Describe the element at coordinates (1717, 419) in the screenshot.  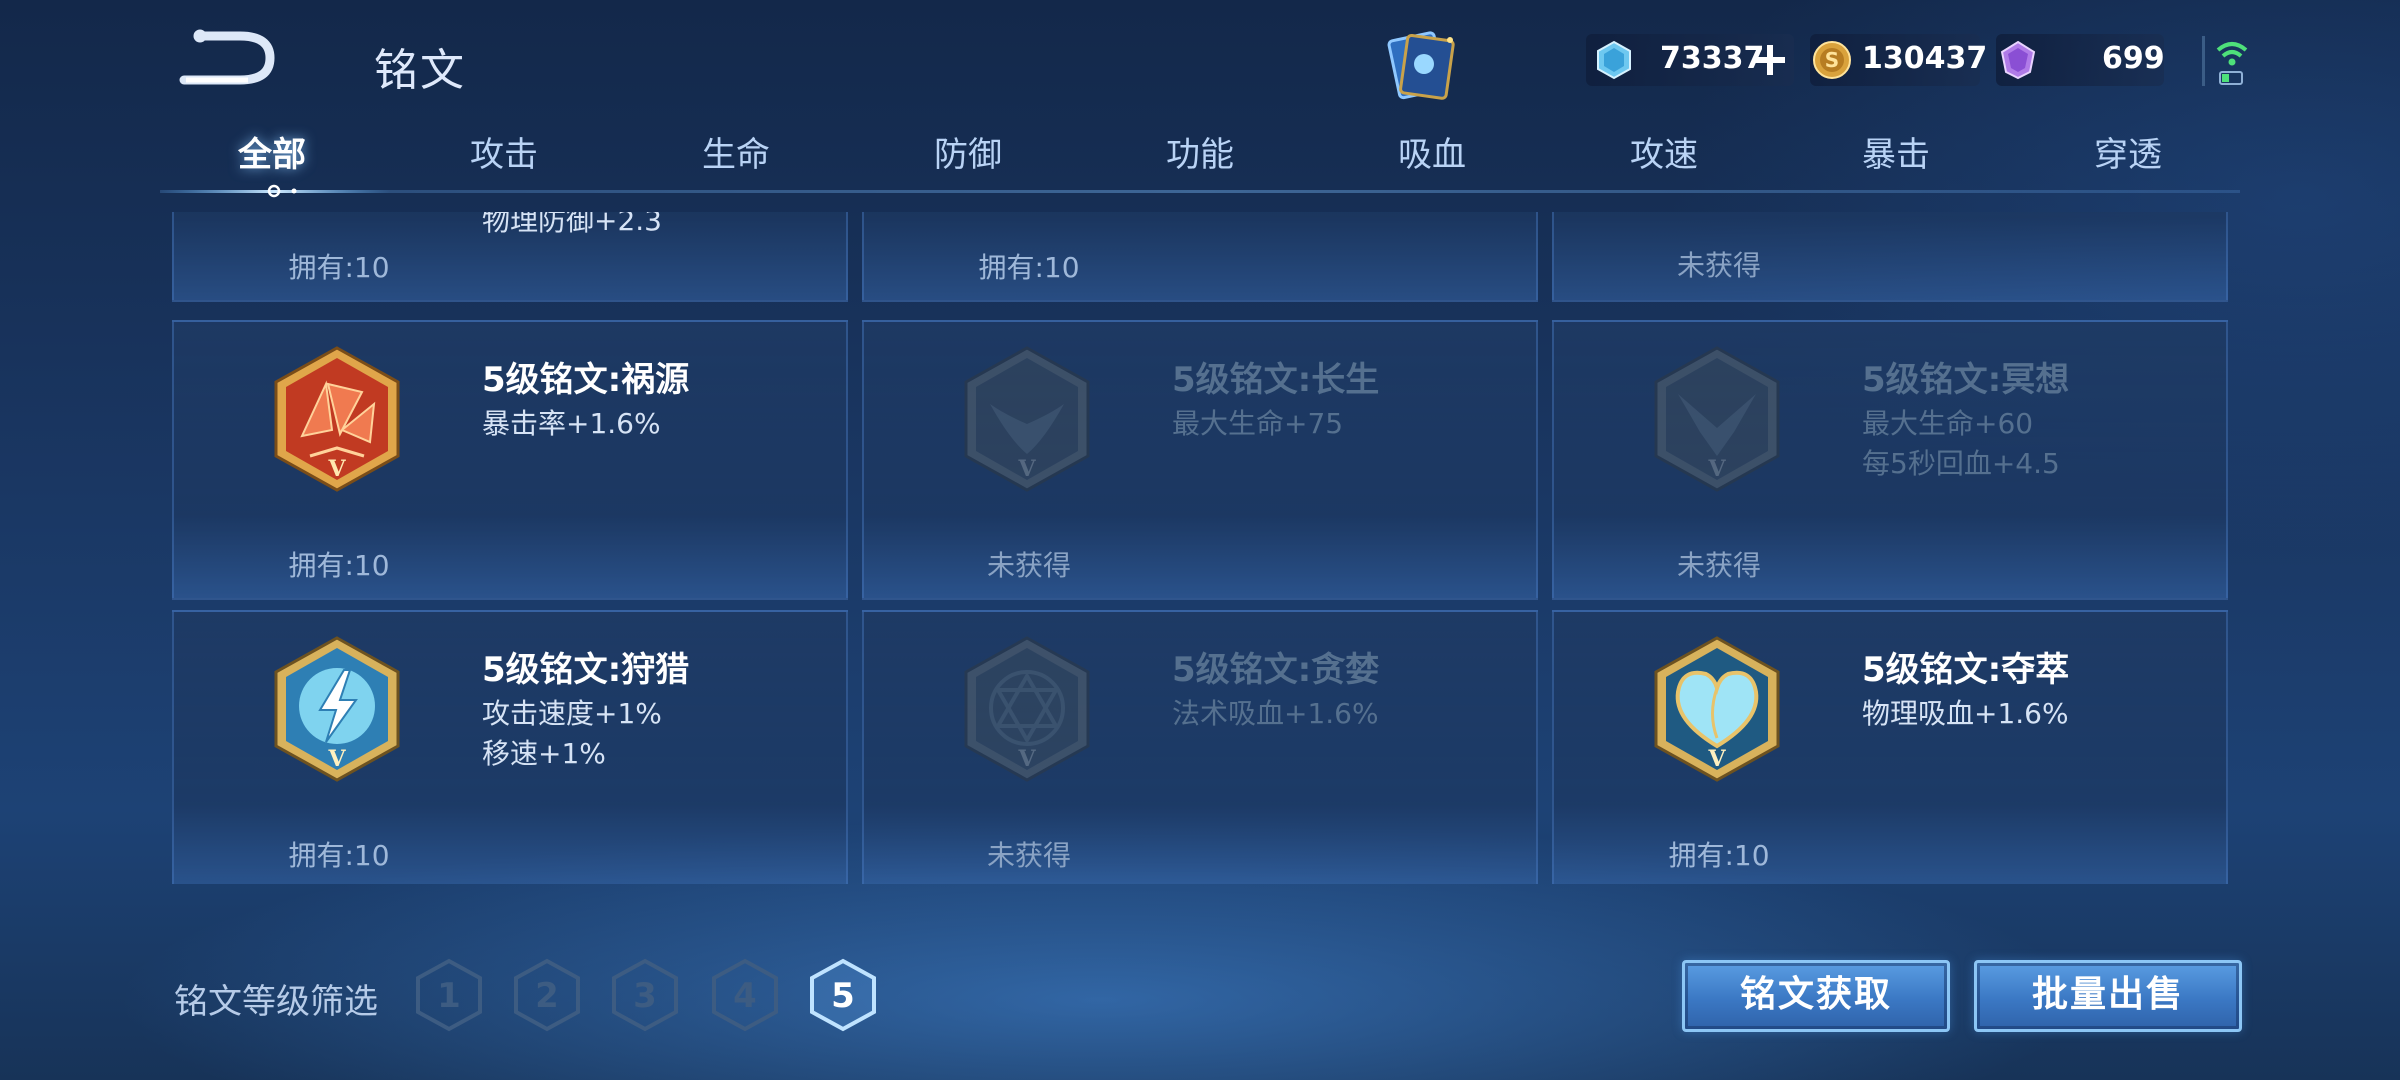
I see `bird-badge-icon: V` at that location.